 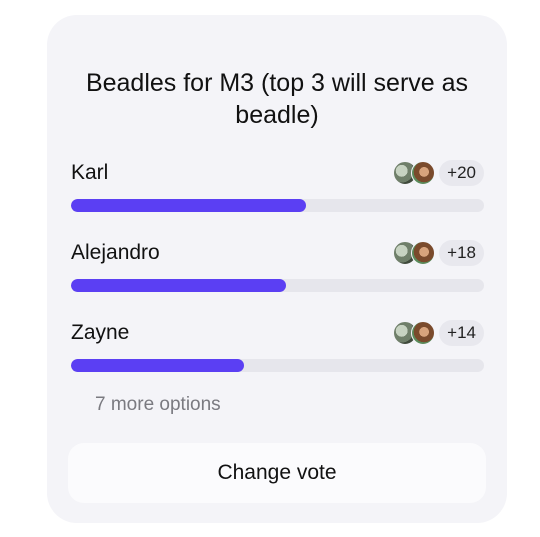 What do you see at coordinates (277, 473) in the screenshot?
I see `change-vote-button: Change vote` at bounding box center [277, 473].